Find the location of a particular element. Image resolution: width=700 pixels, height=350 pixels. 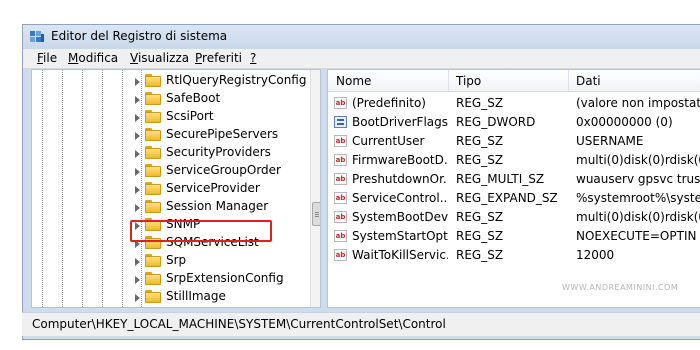

tree-item: StillImage is located at coordinates (167, 297).